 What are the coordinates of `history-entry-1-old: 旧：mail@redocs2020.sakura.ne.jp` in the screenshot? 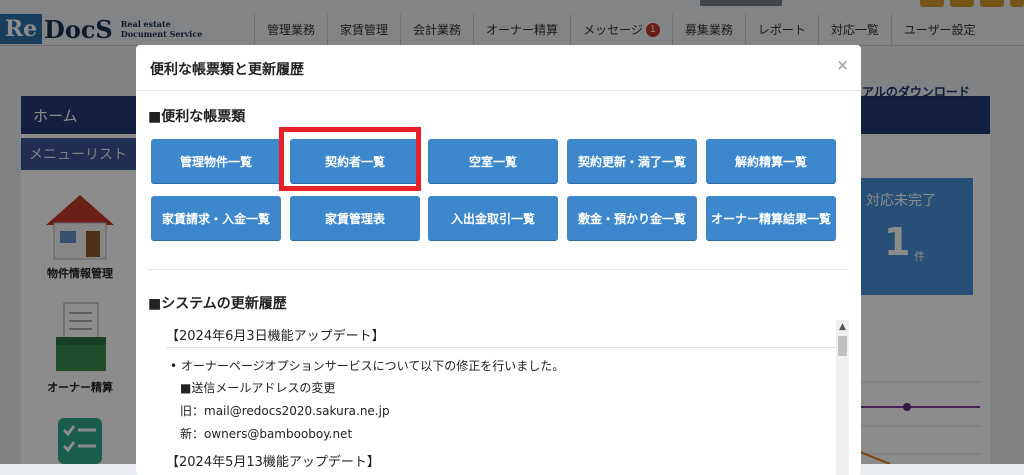 It's located at (285, 411).